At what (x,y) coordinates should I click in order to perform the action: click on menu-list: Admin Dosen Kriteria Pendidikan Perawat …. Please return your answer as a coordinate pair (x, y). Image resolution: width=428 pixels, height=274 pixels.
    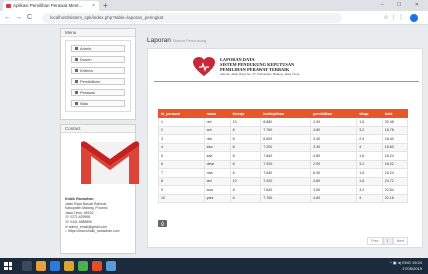
    Looking at the image, I should click on (98, 76).